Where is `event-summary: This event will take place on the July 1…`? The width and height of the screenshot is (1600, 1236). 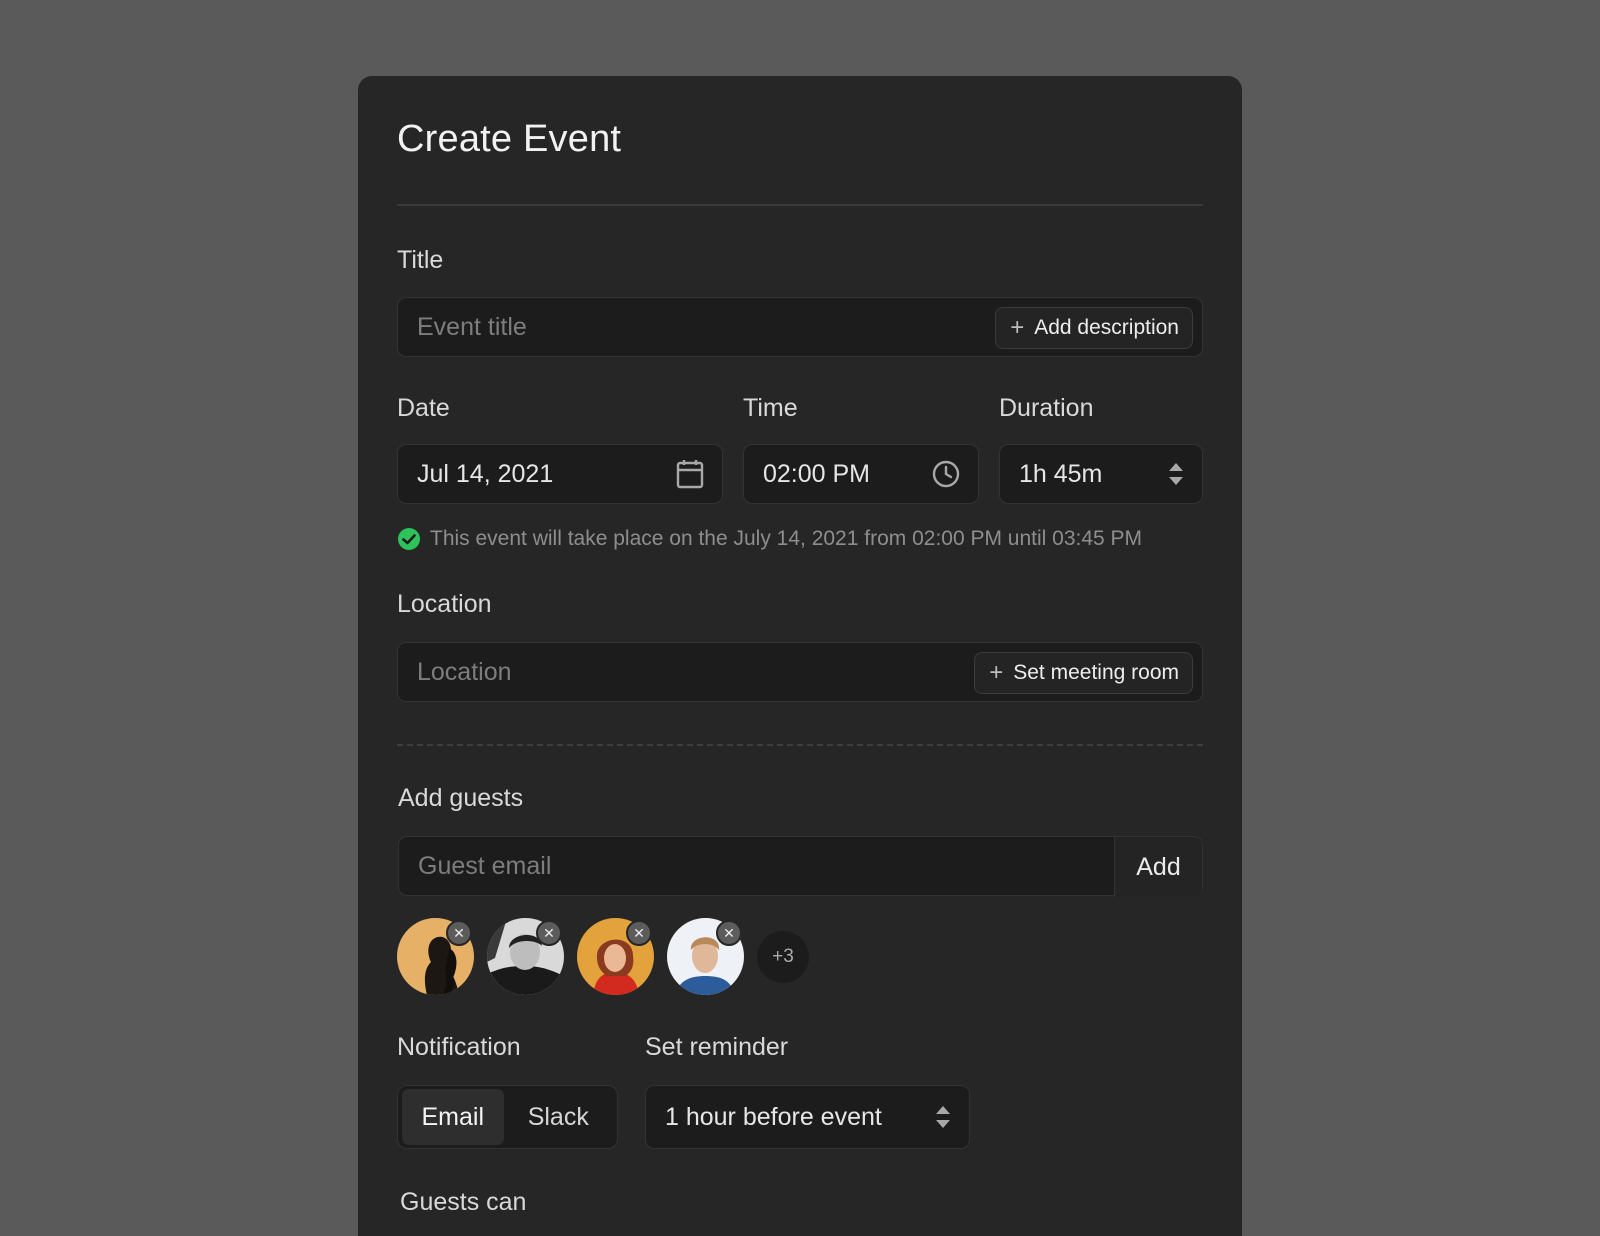
event-summary: This event will take place on the July 1… is located at coordinates (769, 539).